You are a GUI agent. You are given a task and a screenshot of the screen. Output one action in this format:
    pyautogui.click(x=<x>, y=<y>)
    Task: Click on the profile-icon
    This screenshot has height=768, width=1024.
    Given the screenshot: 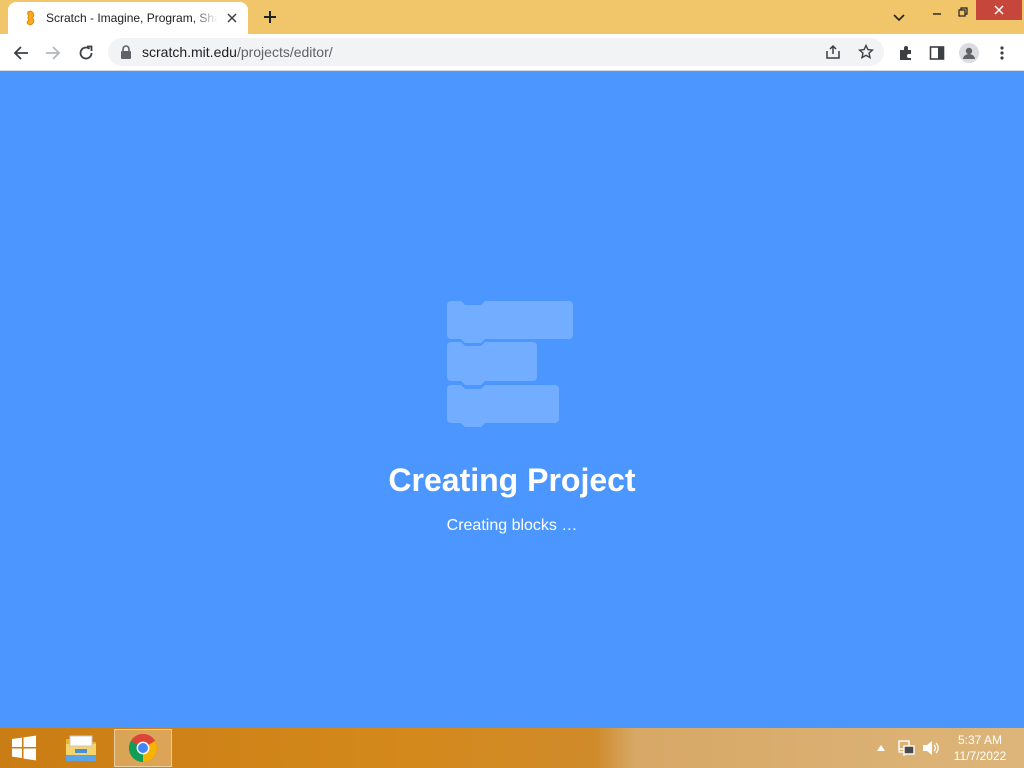 What is the action you would take?
    pyautogui.click(x=969, y=53)
    